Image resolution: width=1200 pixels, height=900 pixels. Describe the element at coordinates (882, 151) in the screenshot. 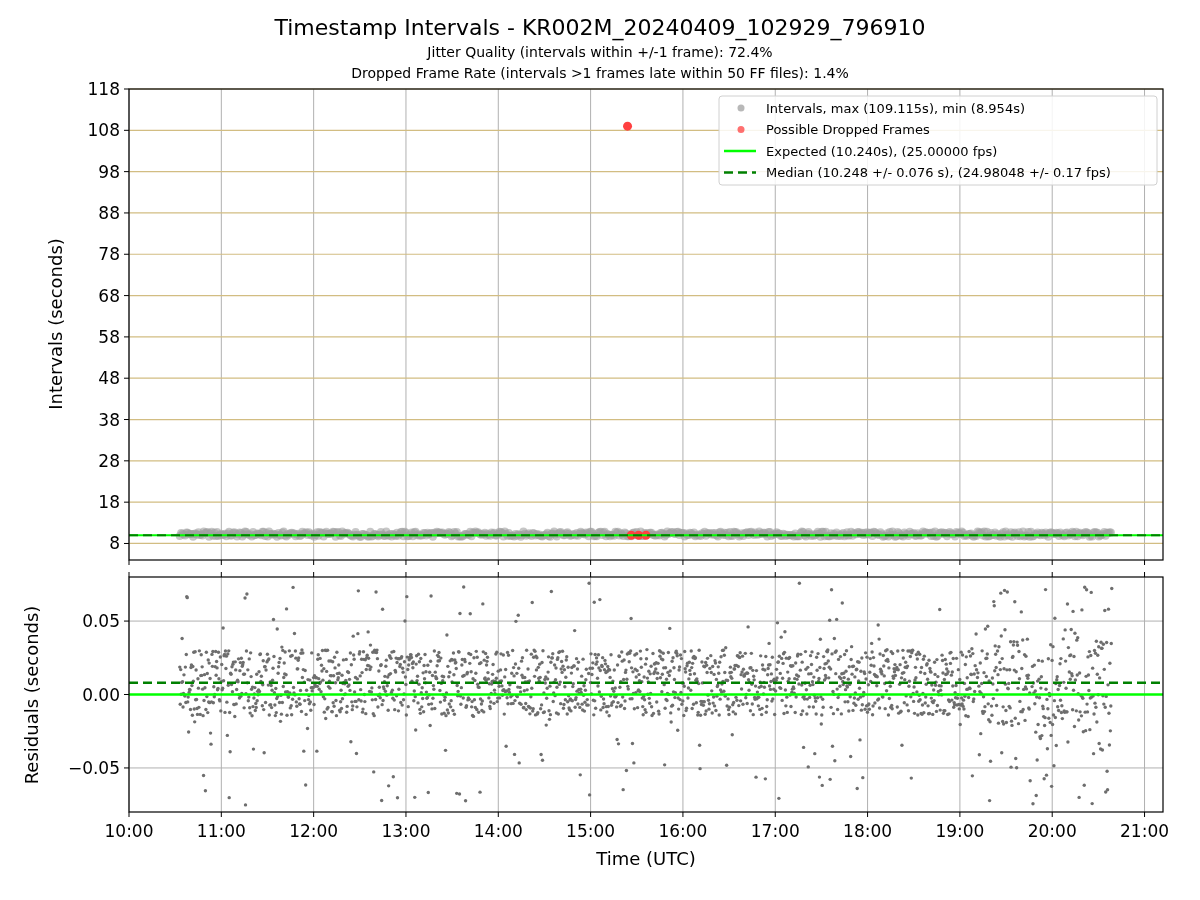

I see `legend-label: Expected (10.240s), (25.00000 fps)` at that location.